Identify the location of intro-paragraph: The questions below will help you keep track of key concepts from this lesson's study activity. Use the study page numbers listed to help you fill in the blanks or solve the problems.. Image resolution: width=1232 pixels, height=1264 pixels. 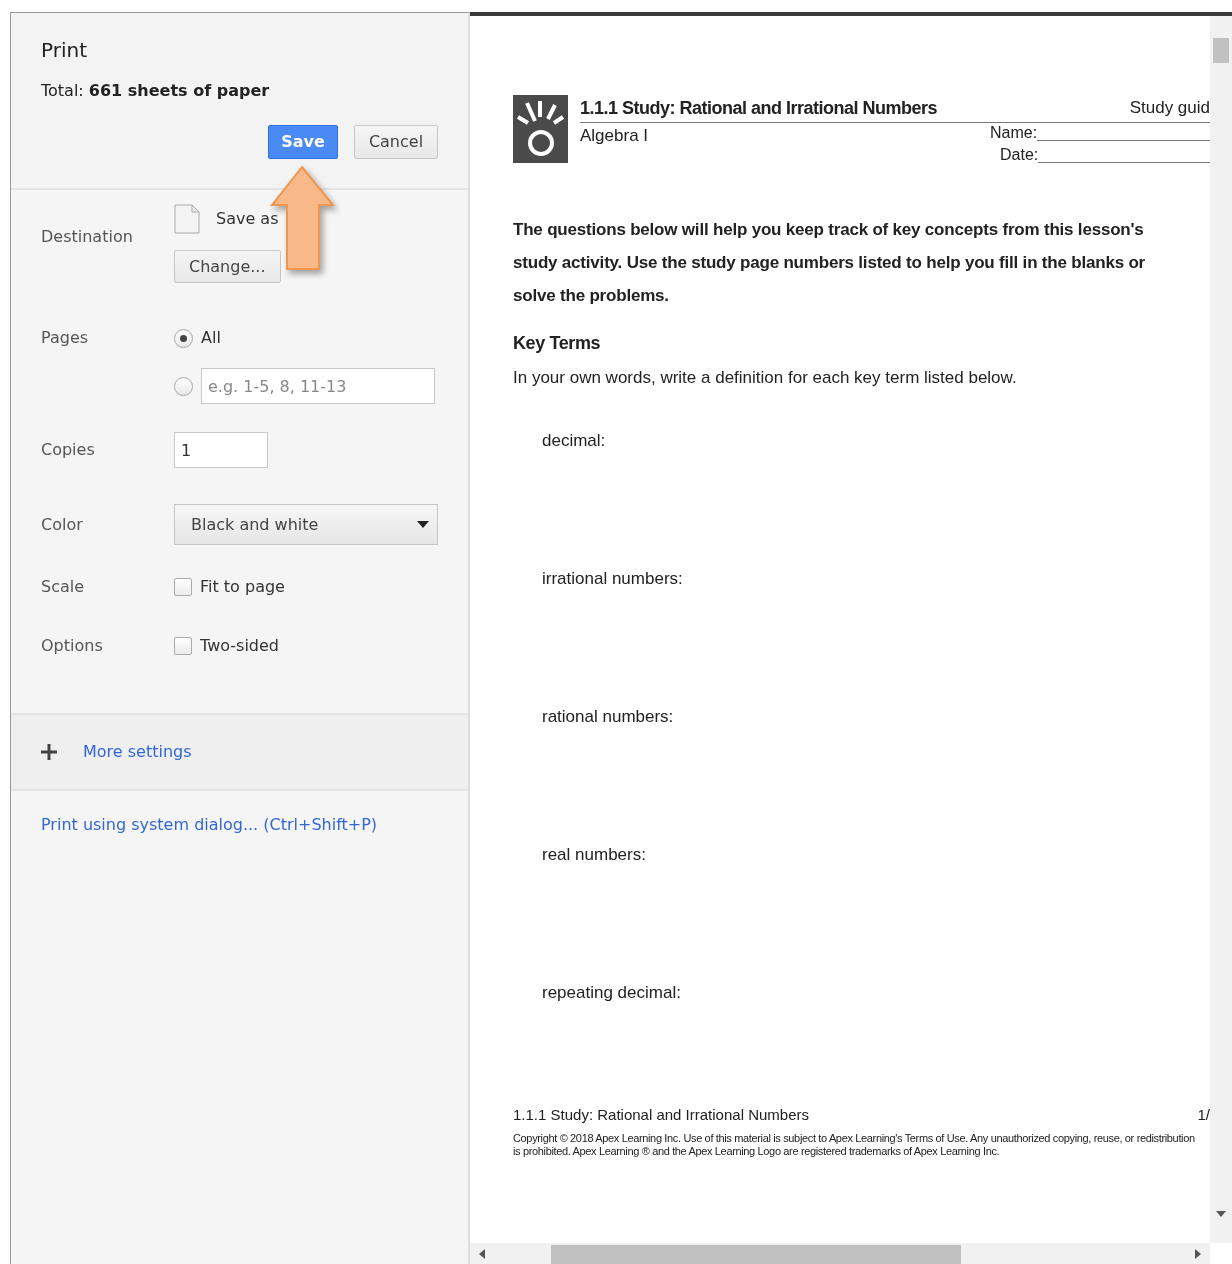
(830, 263).